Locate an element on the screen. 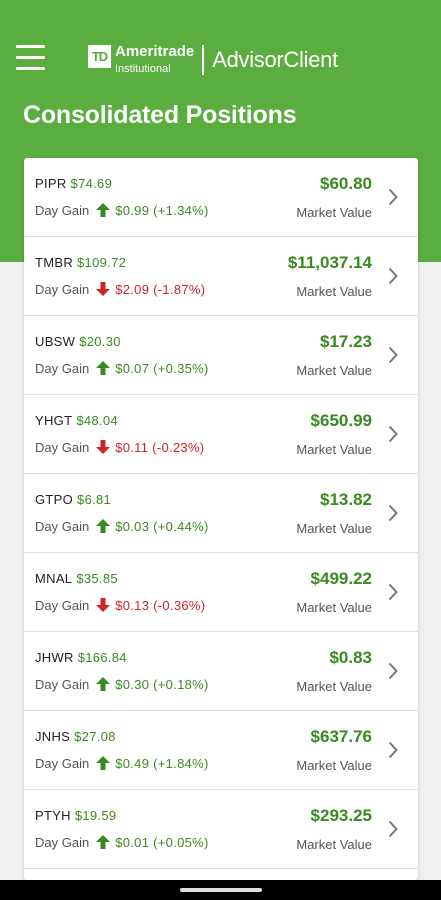 The height and width of the screenshot is (900, 441). product-name: AdvisorClient is located at coordinates (275, 59).